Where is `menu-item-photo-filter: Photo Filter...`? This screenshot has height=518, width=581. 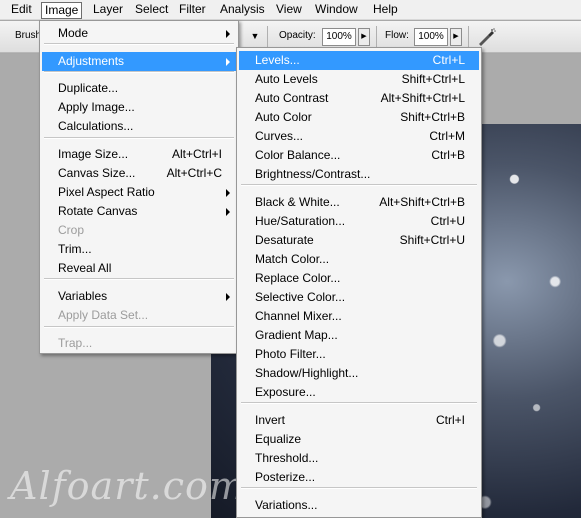 menu-item-photo-filter: Photo Filter... is located at coordinates (359, 354).